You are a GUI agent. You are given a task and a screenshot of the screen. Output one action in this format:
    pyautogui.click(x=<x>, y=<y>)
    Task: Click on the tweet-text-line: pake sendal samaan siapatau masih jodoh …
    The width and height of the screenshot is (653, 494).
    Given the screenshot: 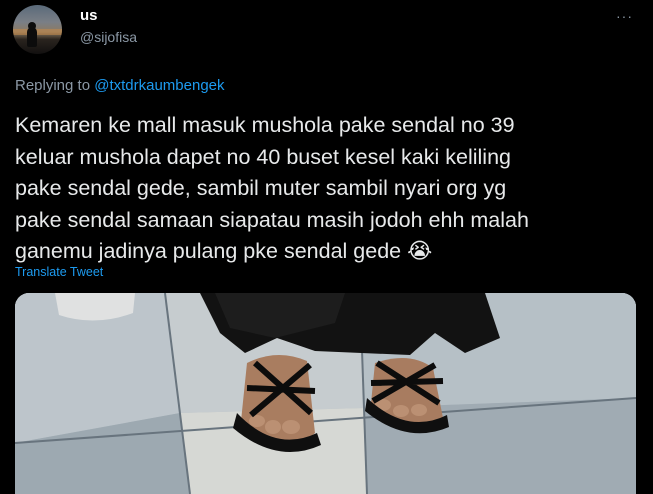 What is the action you would take?
    pyautogui.click(x=272, y=219)
    